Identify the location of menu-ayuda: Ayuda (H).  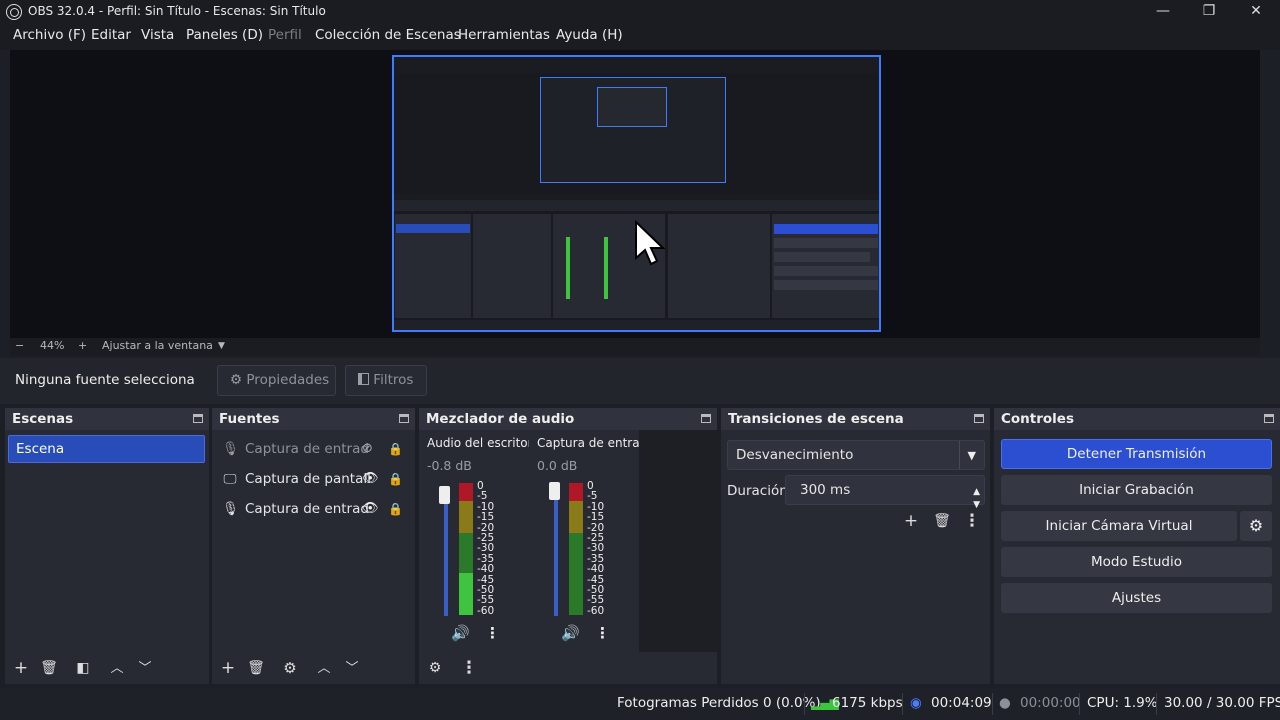
(589, 35).